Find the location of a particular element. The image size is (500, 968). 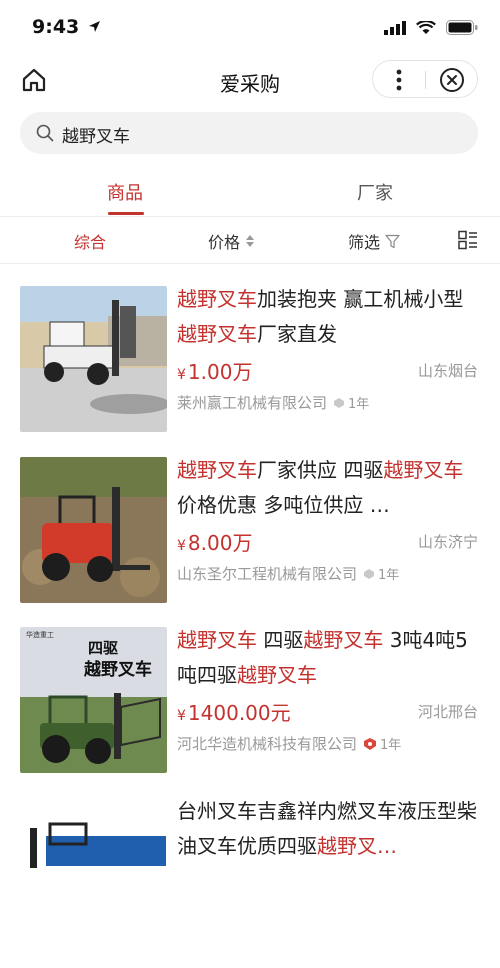

product-price: ¥1.00万 is located at coordinates (214, 370).